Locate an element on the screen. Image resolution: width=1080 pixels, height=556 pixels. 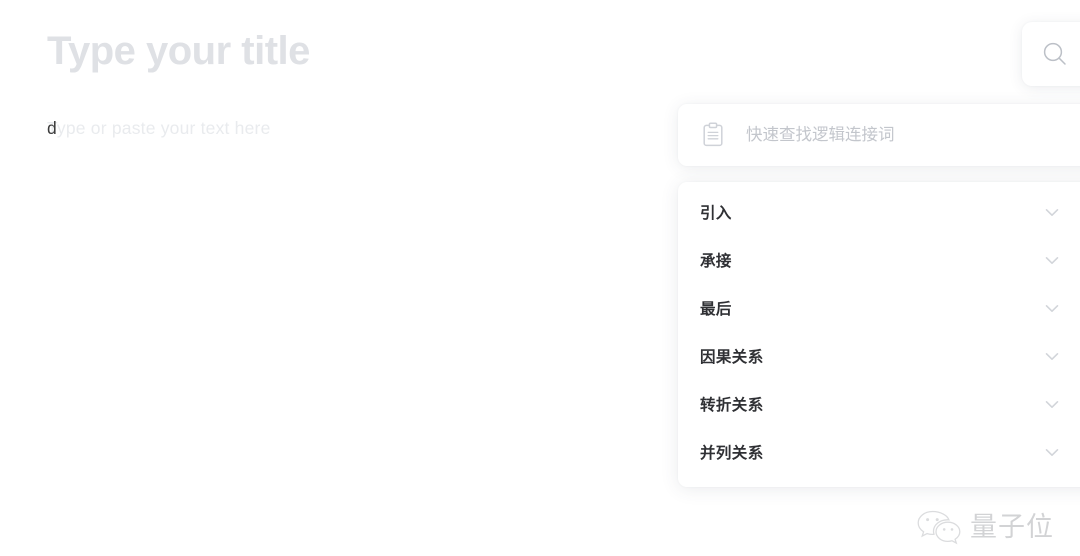
category-row-final: 最后 is located at coordinates (879, 308).